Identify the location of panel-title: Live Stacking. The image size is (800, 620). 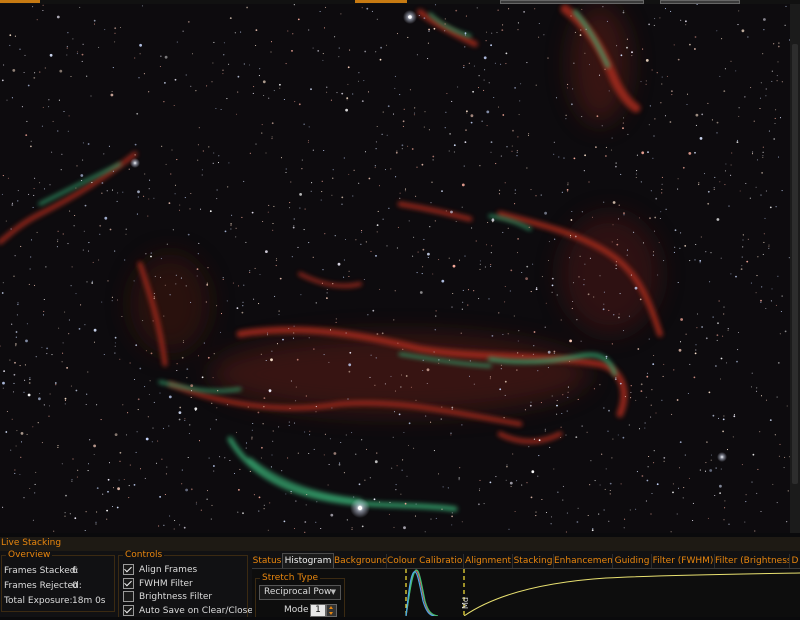
(31, 543).